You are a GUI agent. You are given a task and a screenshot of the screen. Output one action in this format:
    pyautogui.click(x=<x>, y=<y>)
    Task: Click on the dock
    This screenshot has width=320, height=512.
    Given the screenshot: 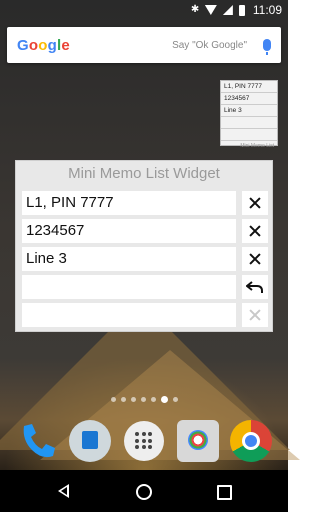 What is the action you would take?
    pyautogui.click(x=144, y=442)
    